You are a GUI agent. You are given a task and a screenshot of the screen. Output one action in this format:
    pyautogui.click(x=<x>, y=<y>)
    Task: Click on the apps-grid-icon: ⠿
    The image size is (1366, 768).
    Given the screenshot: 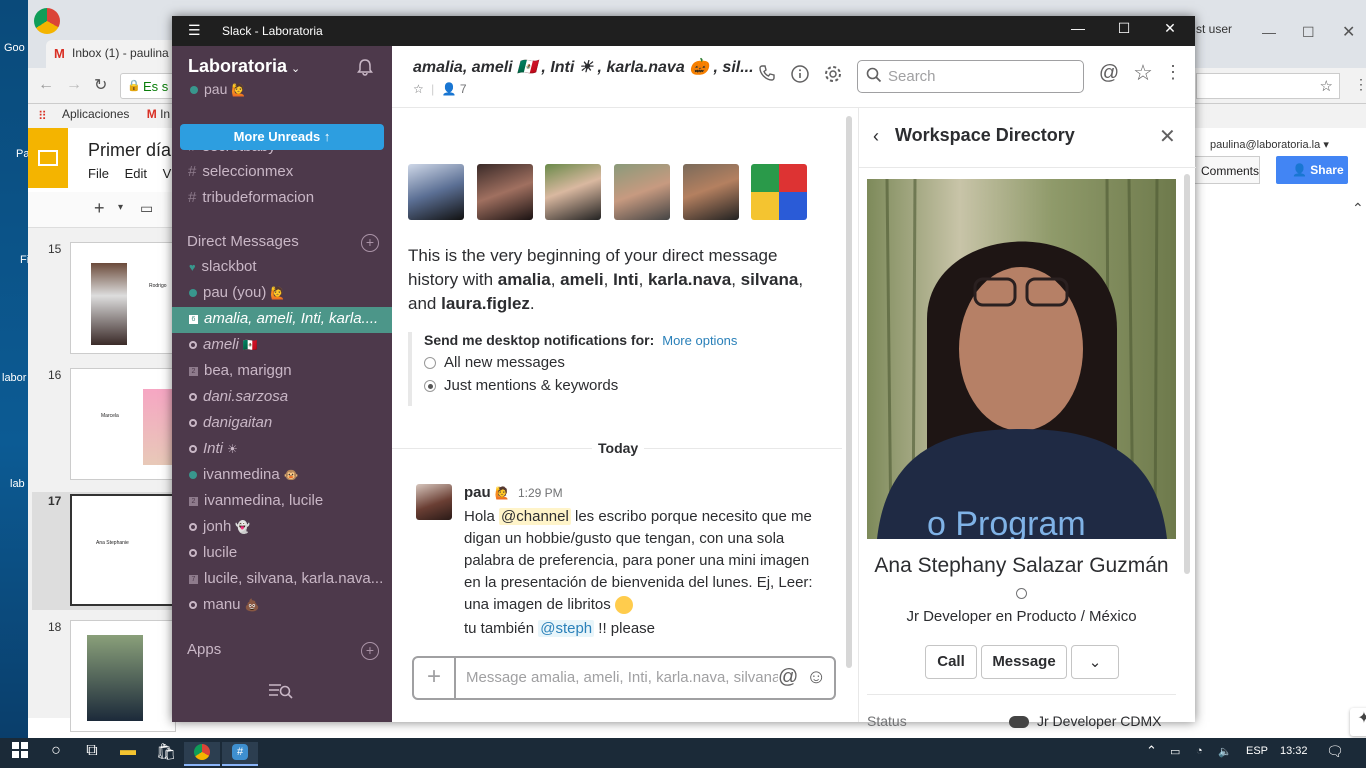 What is the action you would take?
    pyautogui.click(x=42, y=116)
    